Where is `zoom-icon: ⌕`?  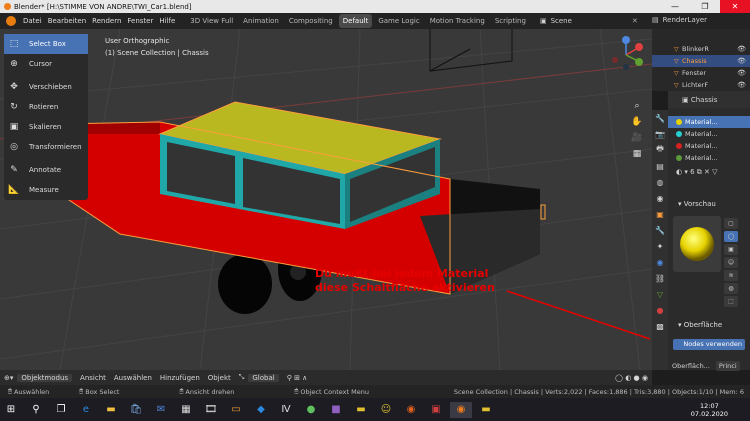
zoom-icon: ⌕ is located at coordinates (637, 106).